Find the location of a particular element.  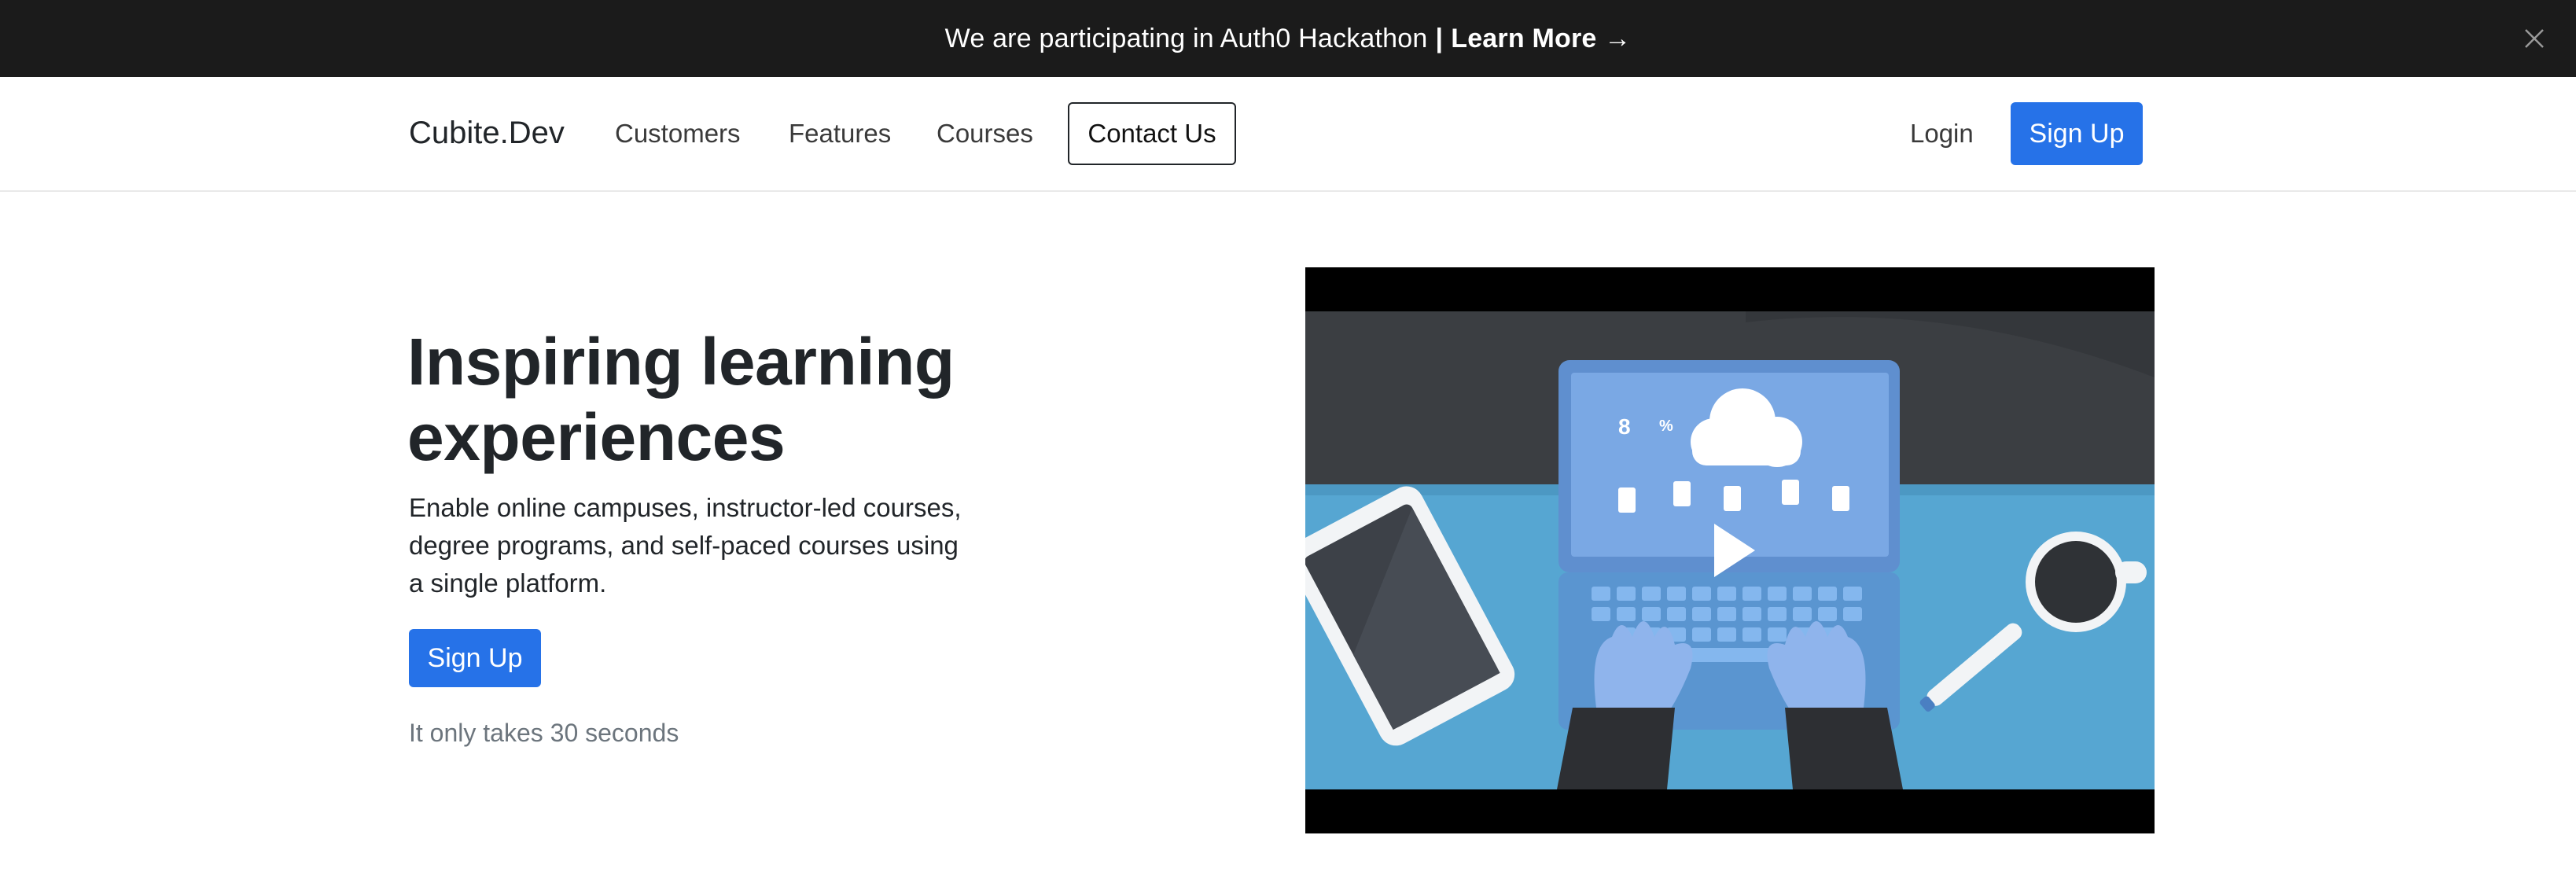

nav-sign-up-button: Sign Up is located at coordinates (2077, 134).